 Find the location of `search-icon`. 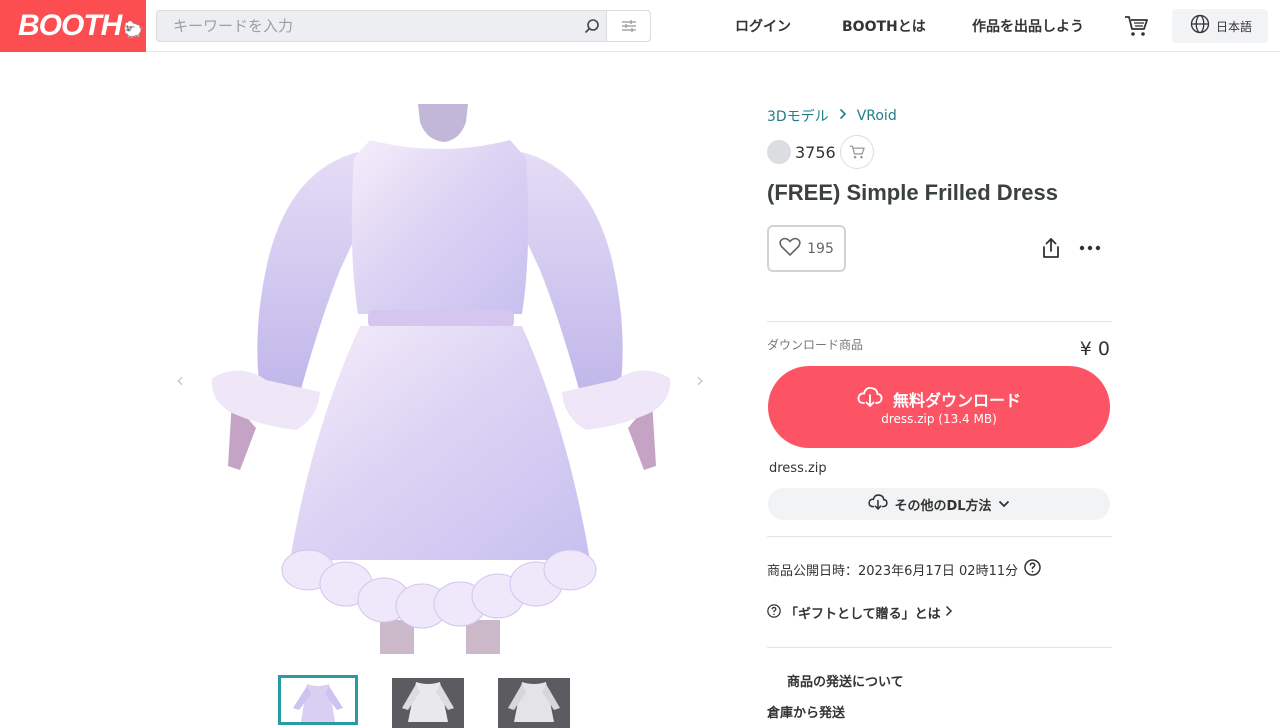

search-icon is located at coordinates (592, 26).